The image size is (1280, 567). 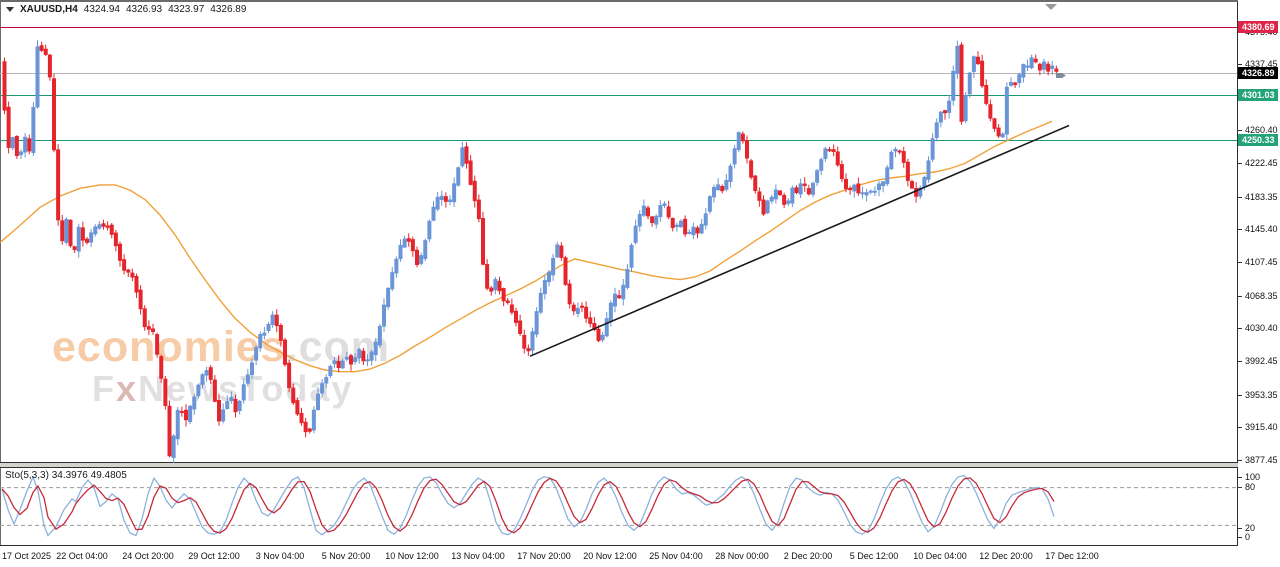 I want to click on symbol-dropdown-icon, so click(x=10, y=9).